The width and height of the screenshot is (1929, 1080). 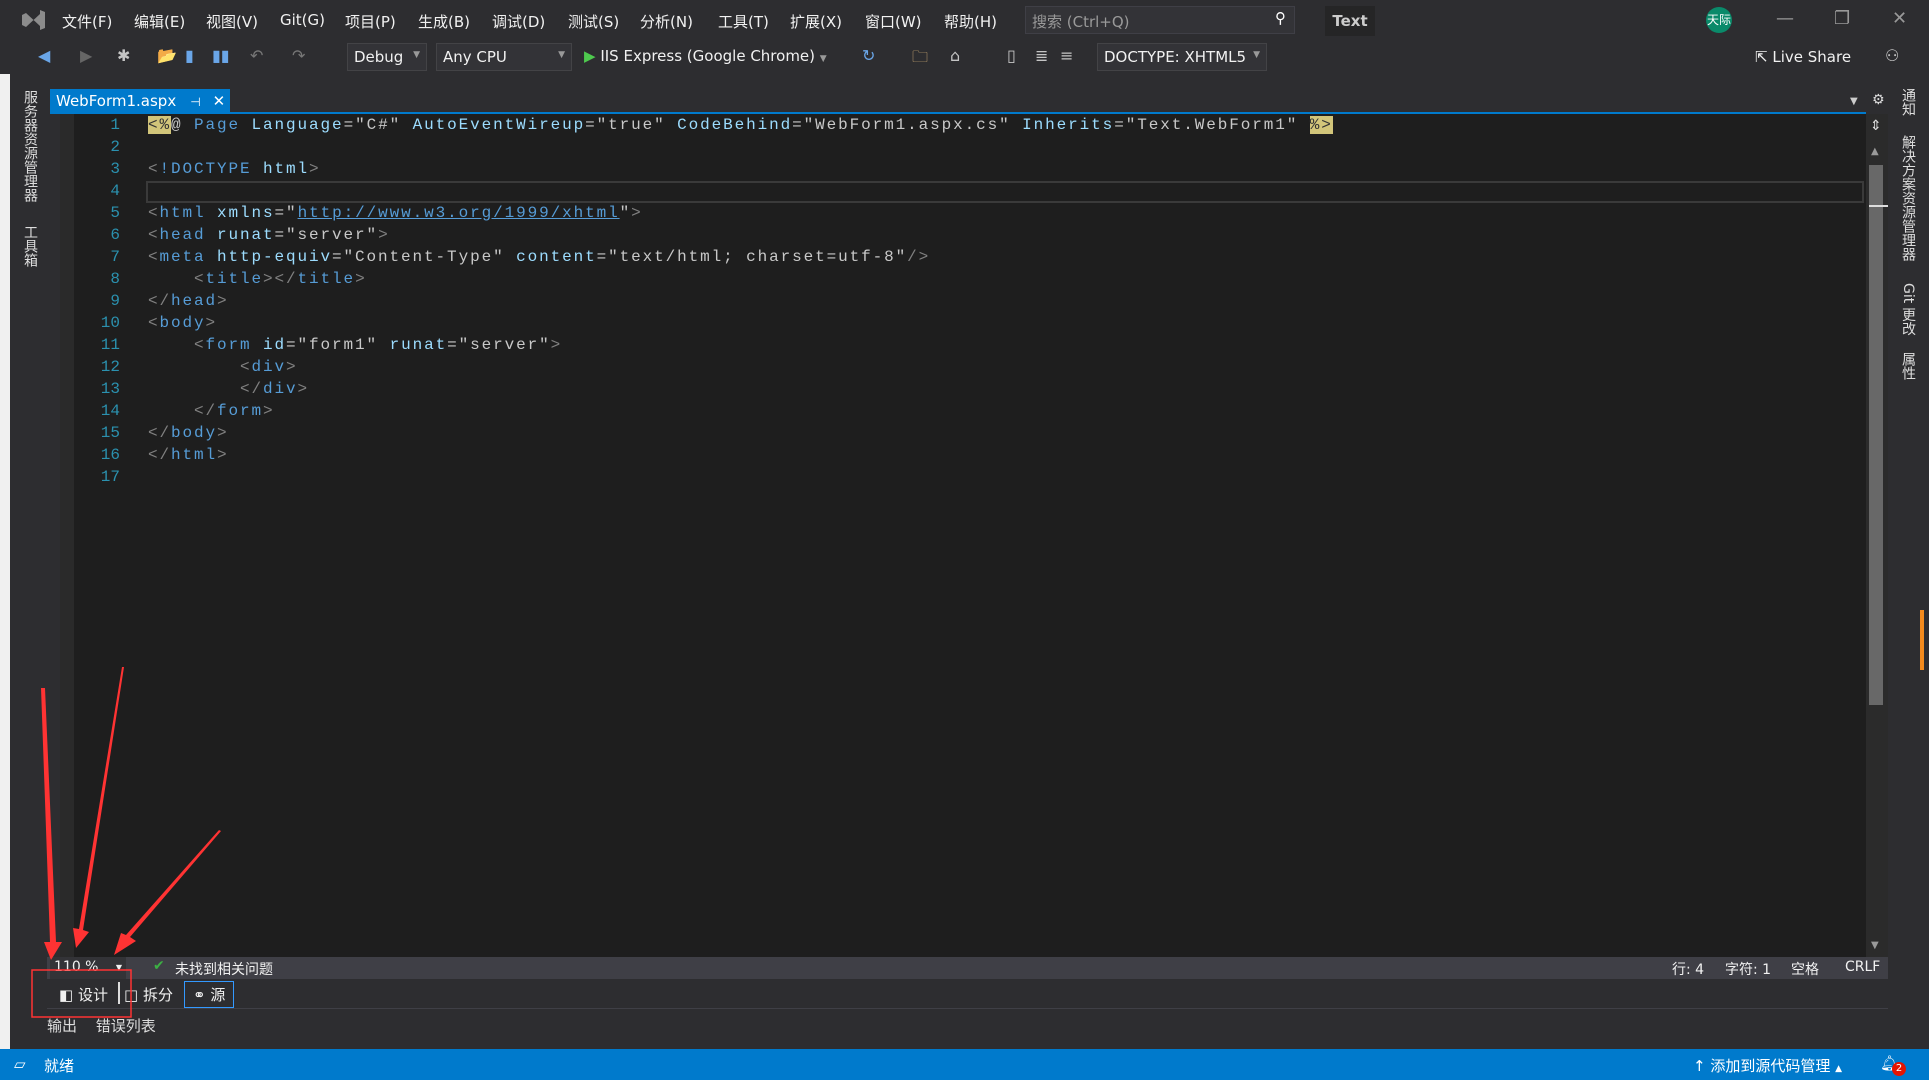 I want to click on menu-item: 文件(F), so click(x=87, y=21).